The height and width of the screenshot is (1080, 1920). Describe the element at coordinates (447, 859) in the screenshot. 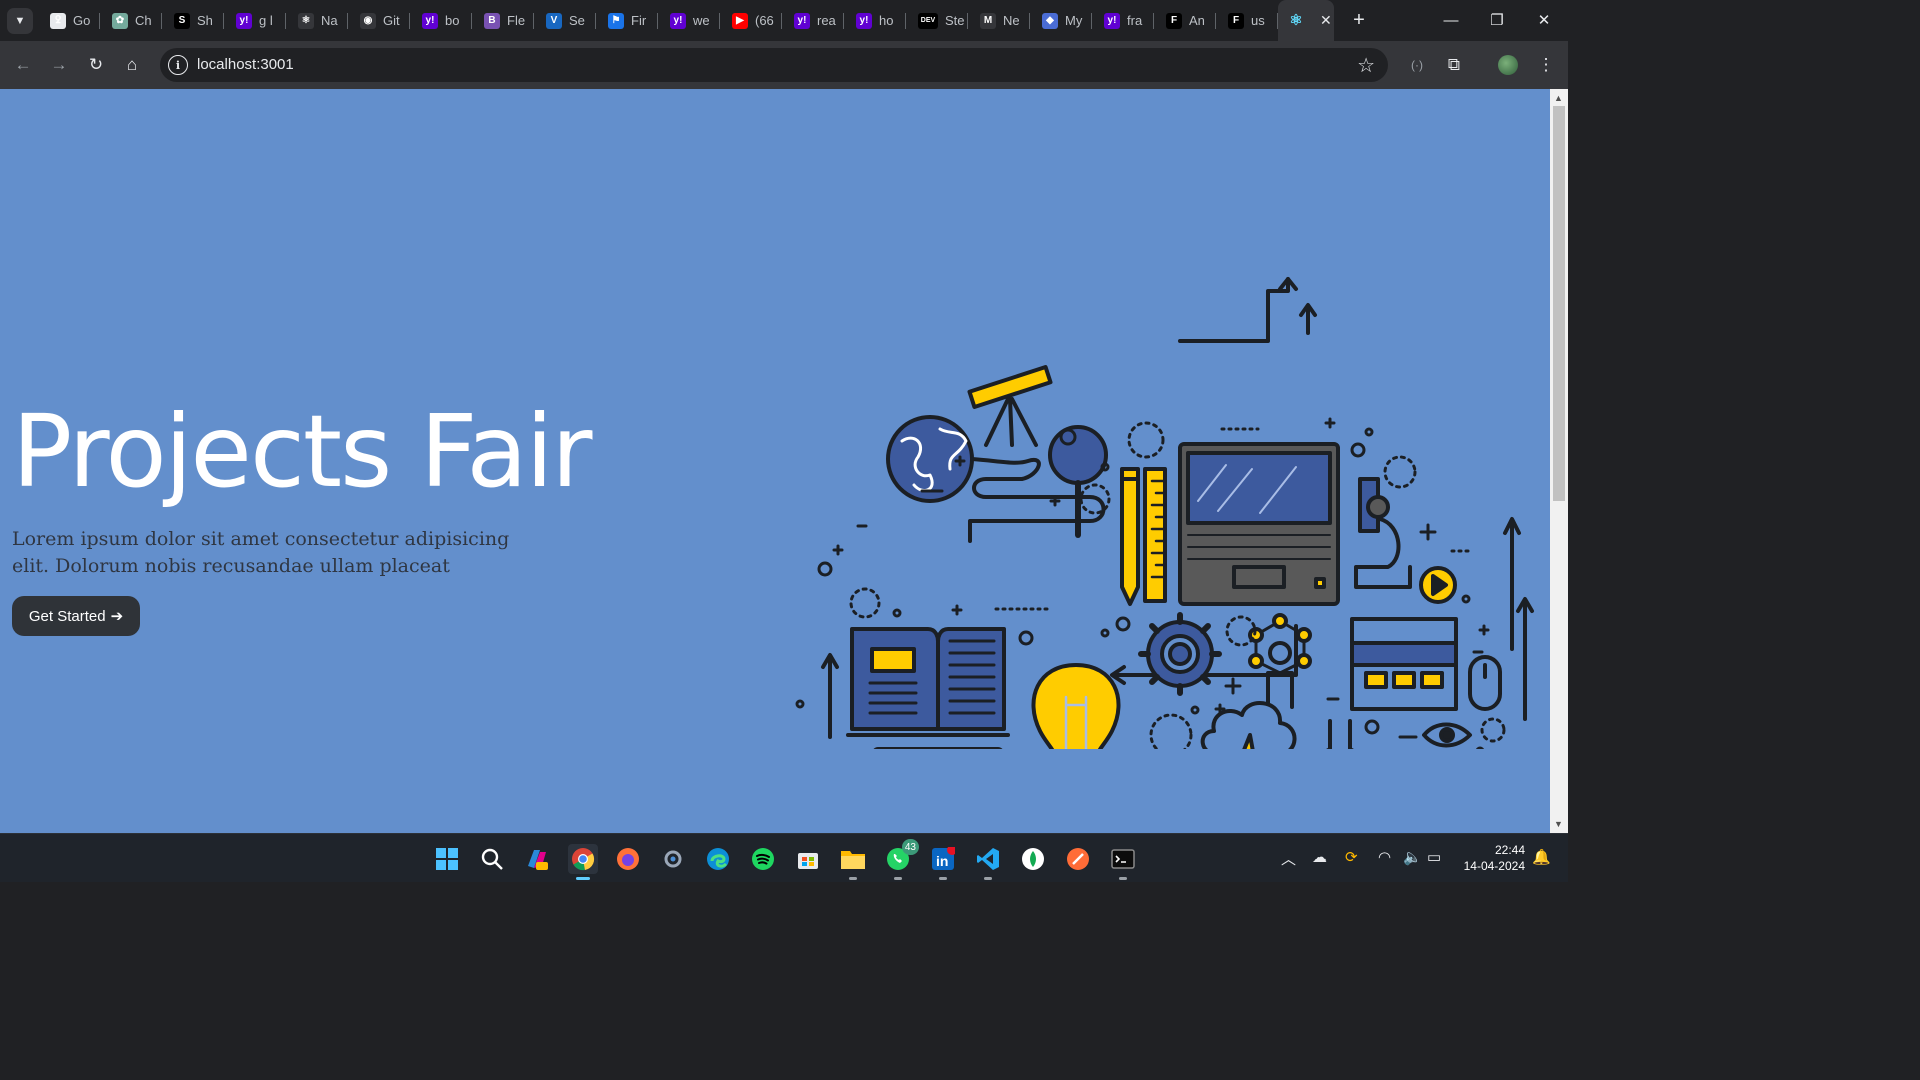

I see `windows-start-icon` at that location.